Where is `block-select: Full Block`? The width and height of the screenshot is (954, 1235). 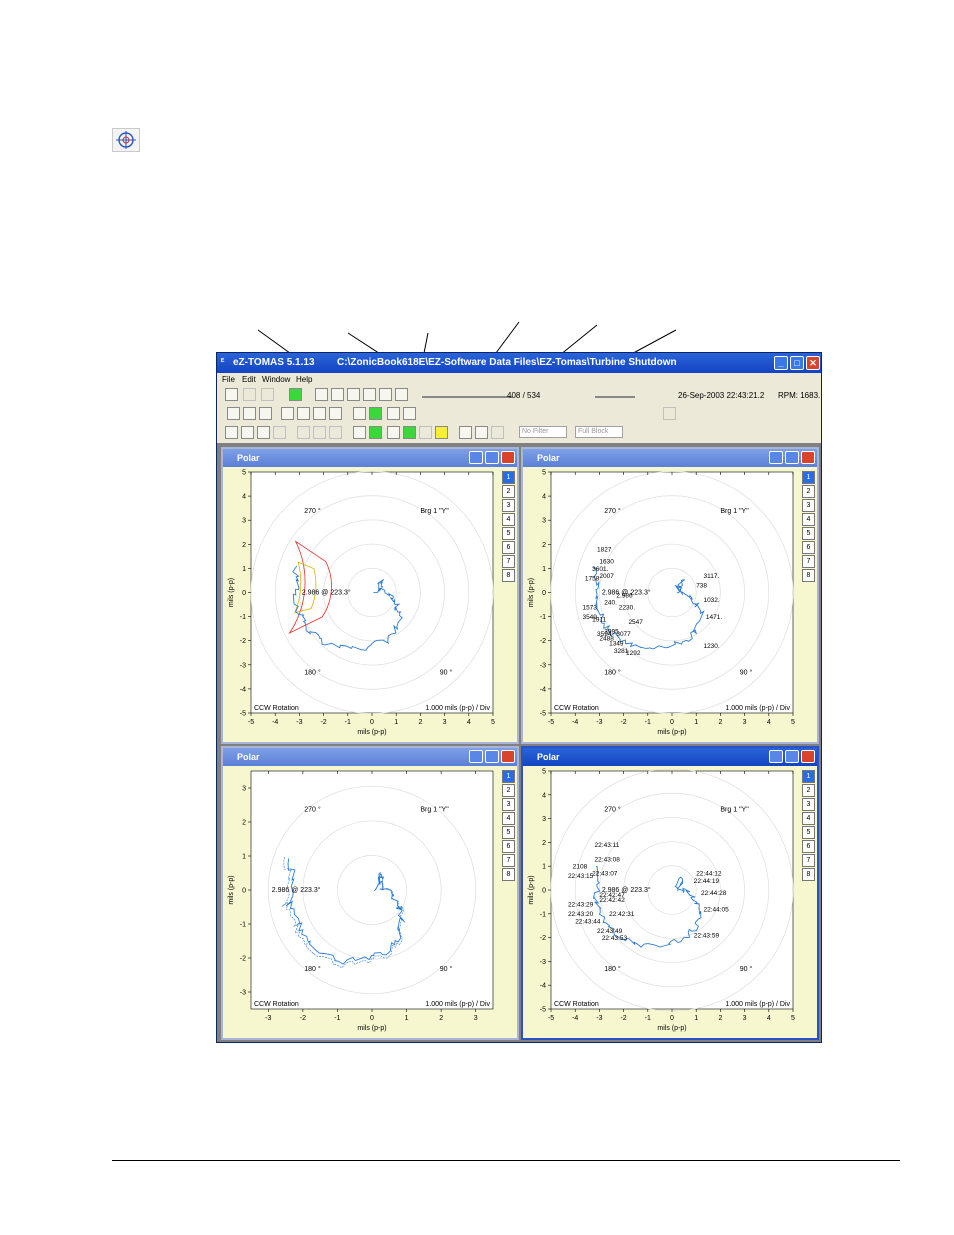 block-select: Full Block is located at coordinates (599, 432).